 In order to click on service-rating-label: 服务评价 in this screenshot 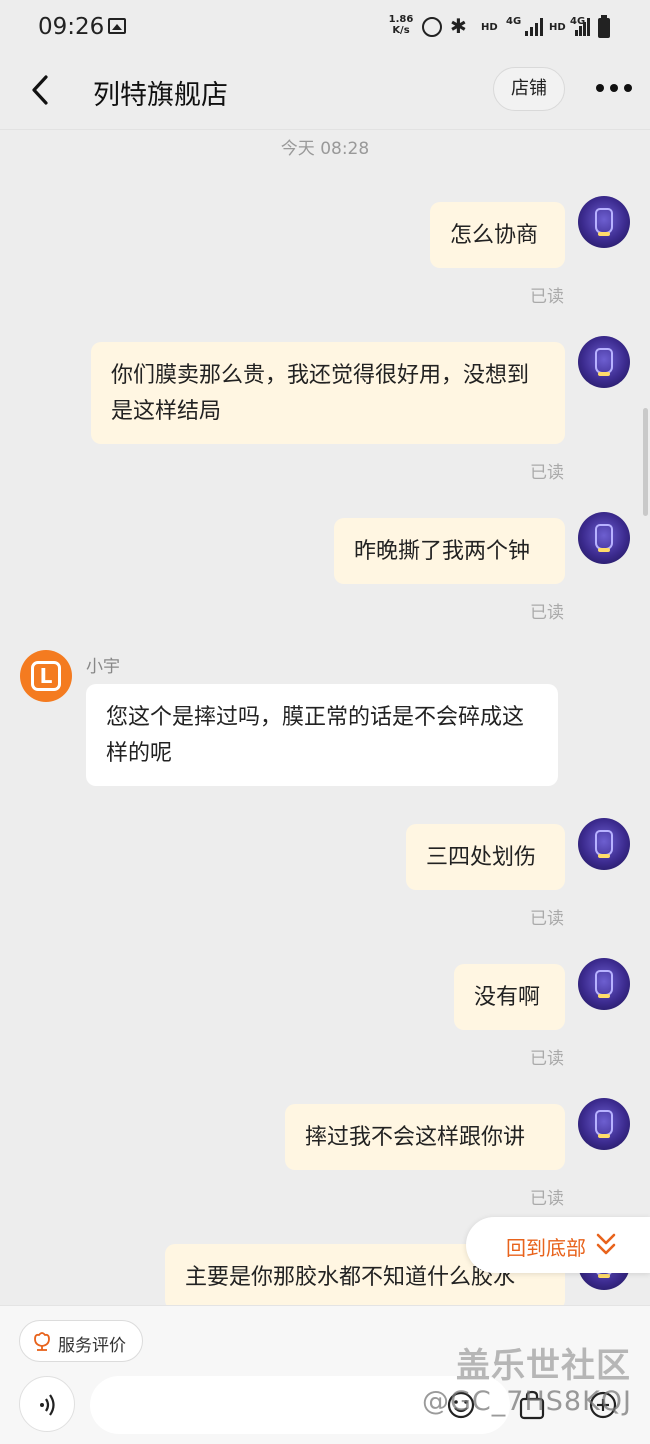, I will do `click(92, 1346)`.